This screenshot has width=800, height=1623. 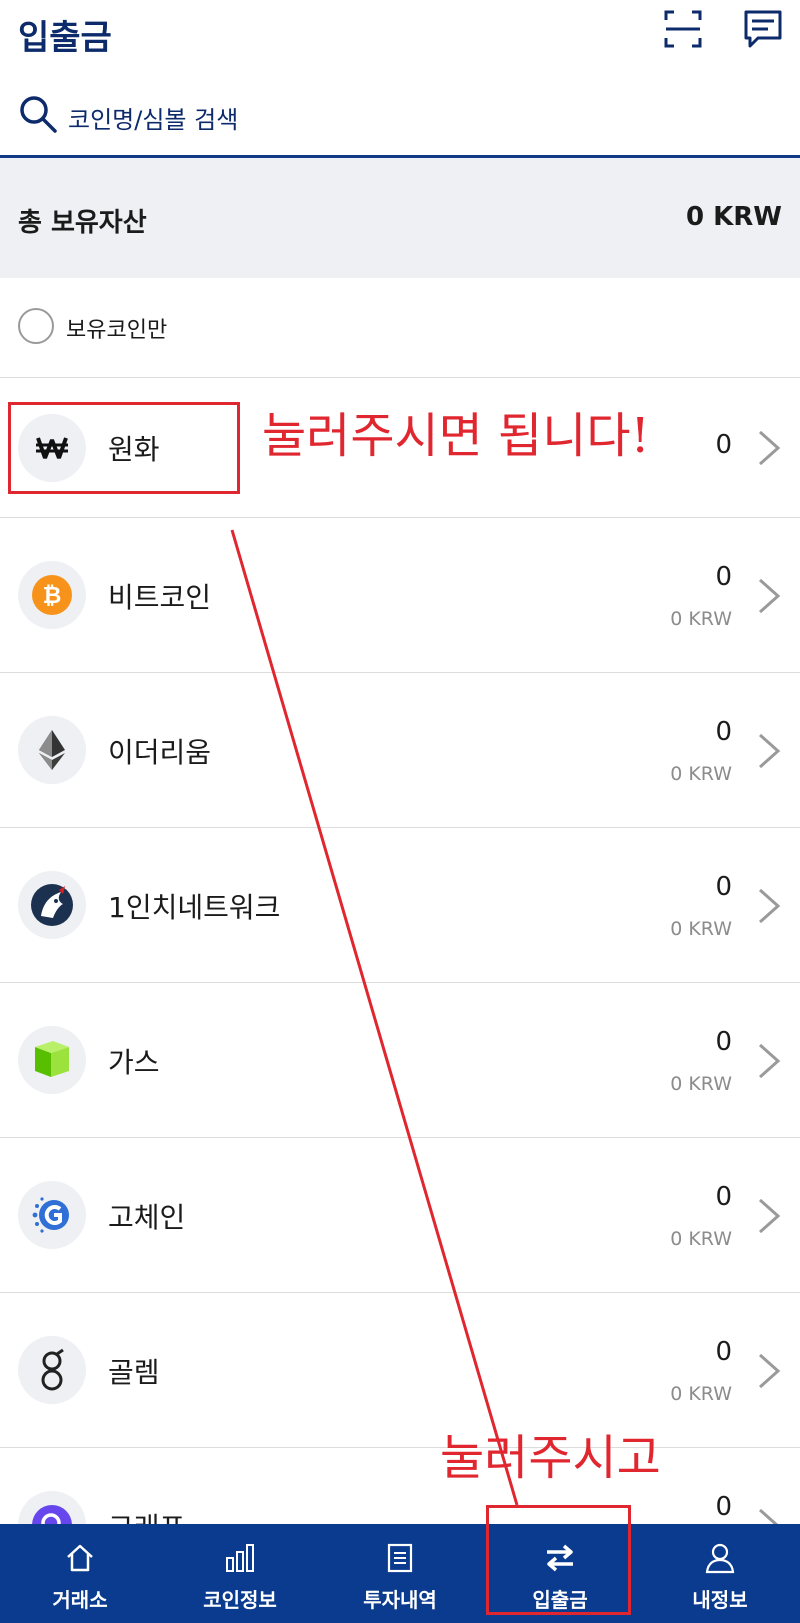 What do you see at coordinates (400, 1370) in the screenshot?
I see `coin-row-golem: 골렘 0 0 KRW` at bounding box center [400, 1370].